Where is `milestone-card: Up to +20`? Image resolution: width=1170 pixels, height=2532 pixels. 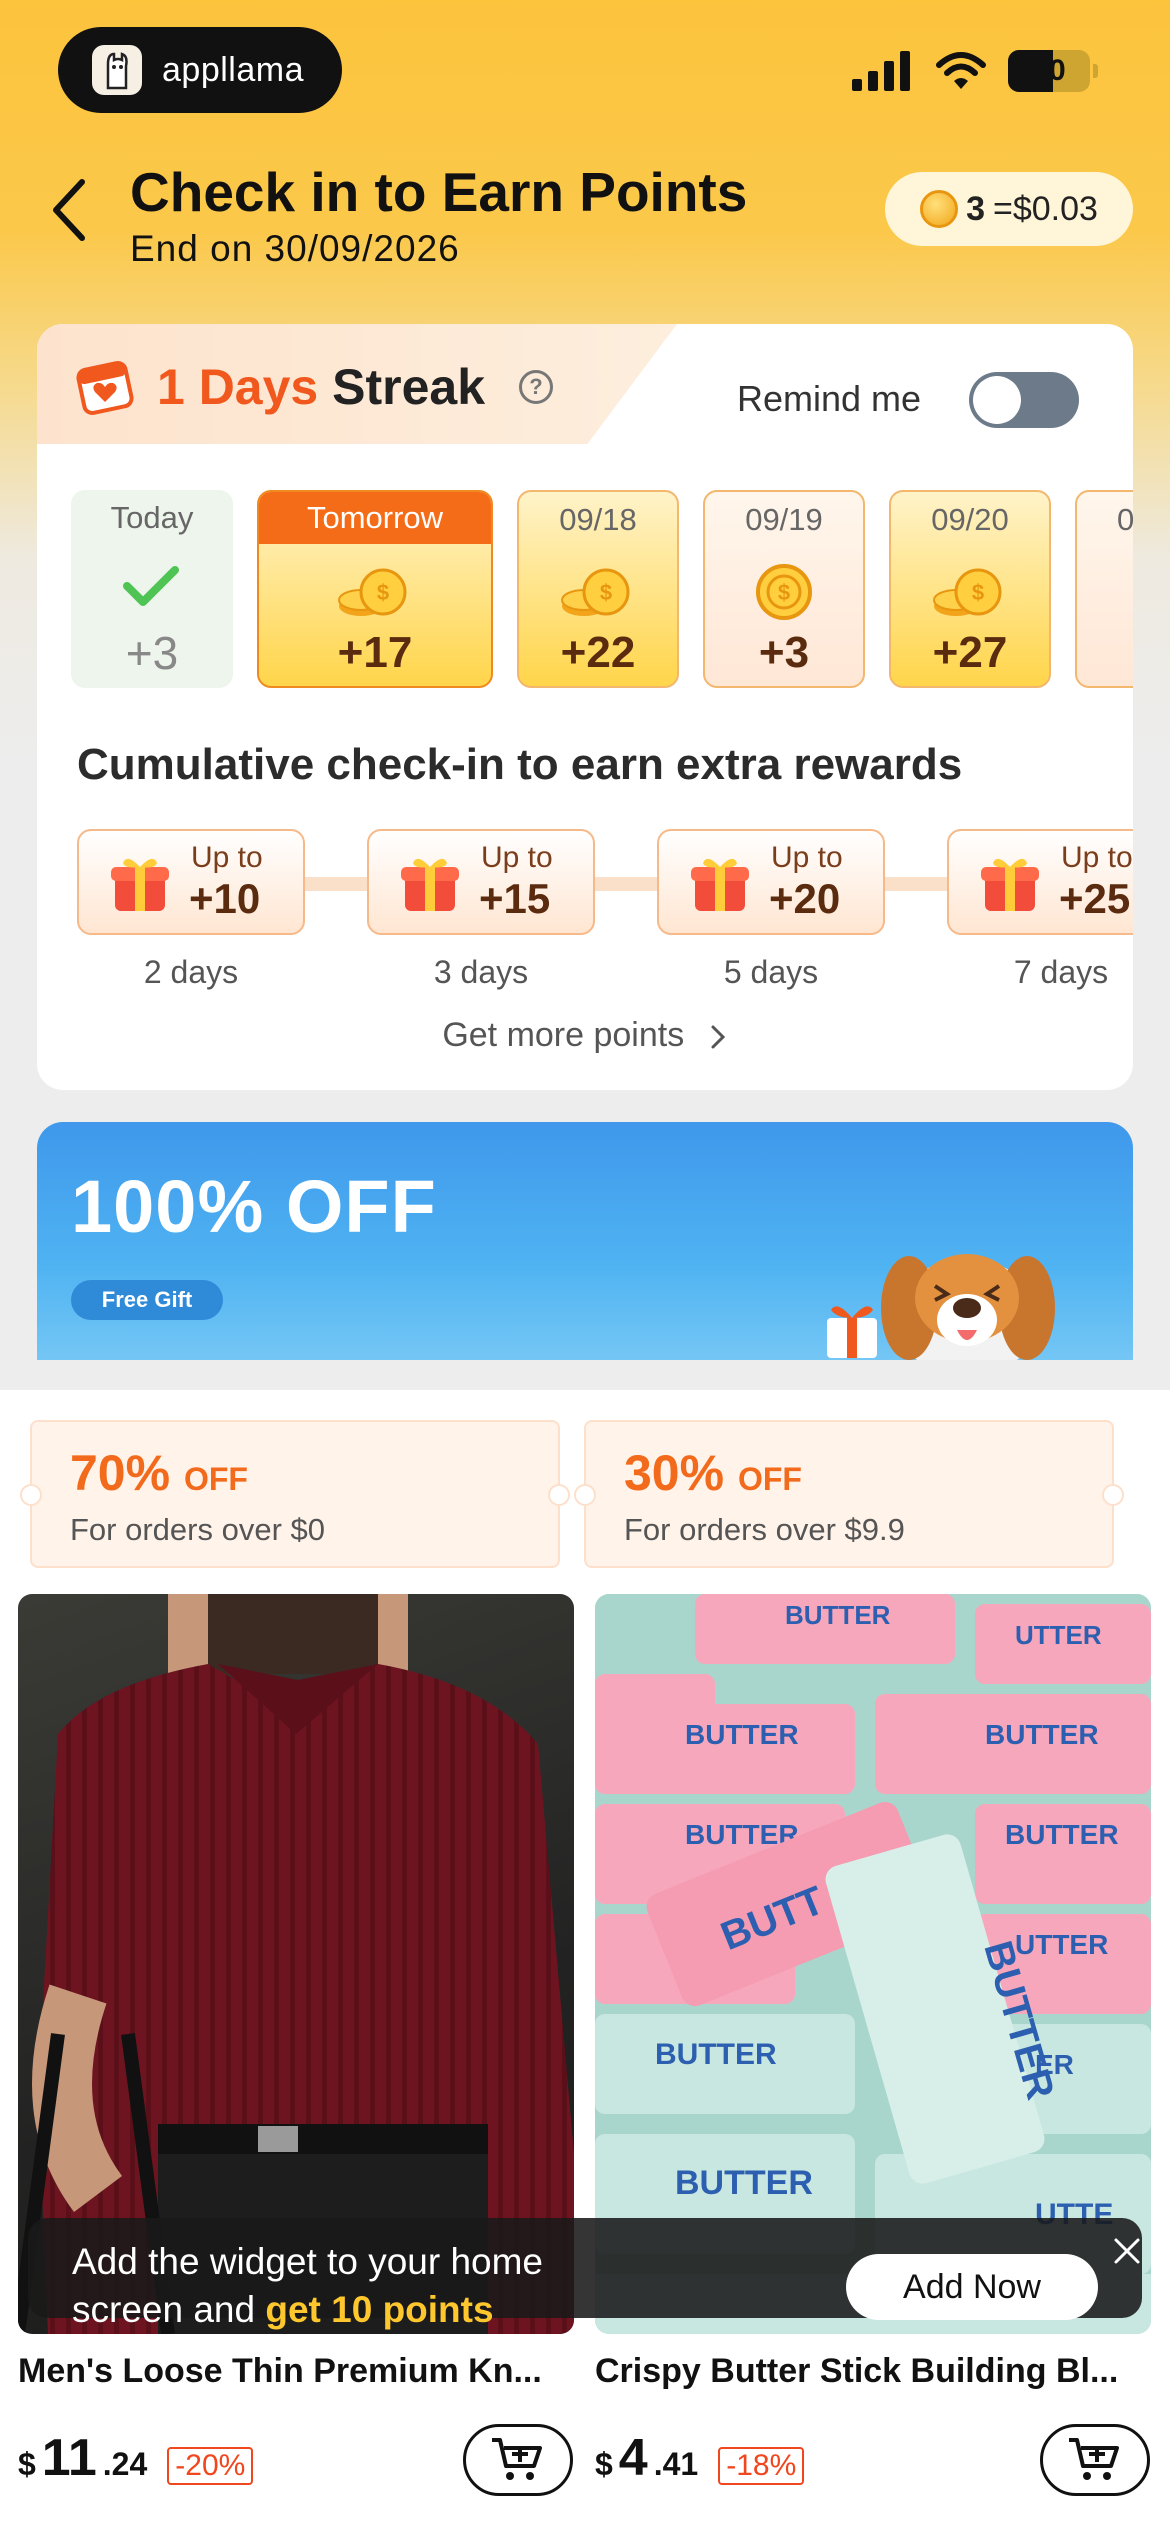
milestone-card: Up to +20 is located at coordinates (771, 882).